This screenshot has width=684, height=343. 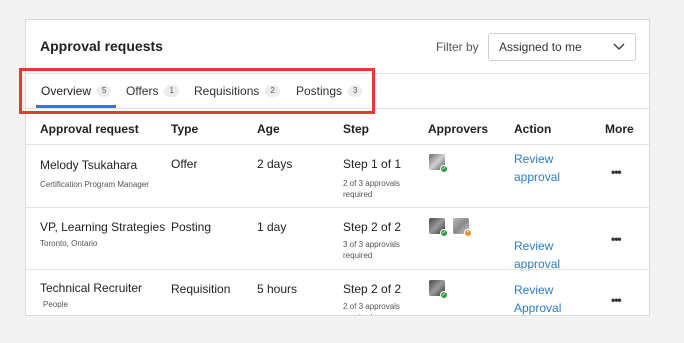 I want to click on column-header-step: Step, so click(x=356, y=129).